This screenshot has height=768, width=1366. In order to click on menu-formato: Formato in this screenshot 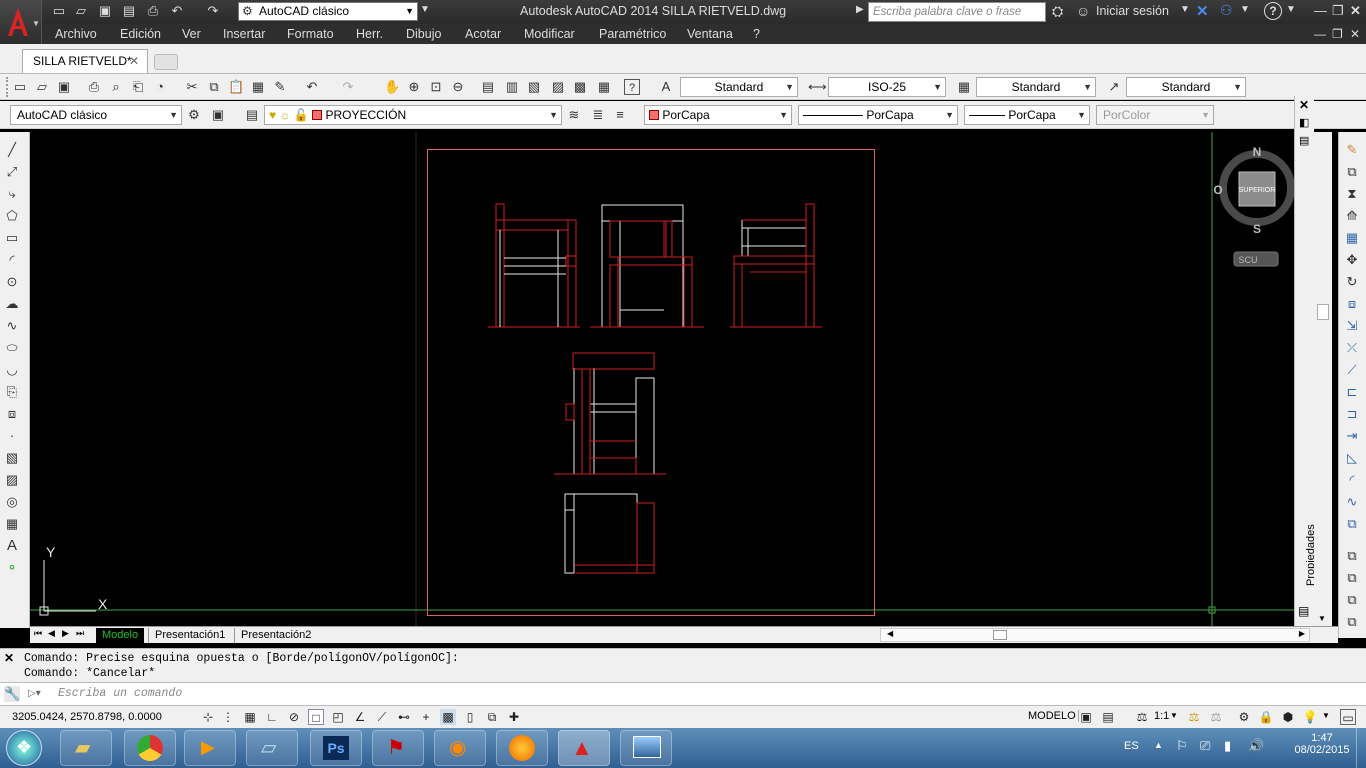, I will do `click(310, 34)`.